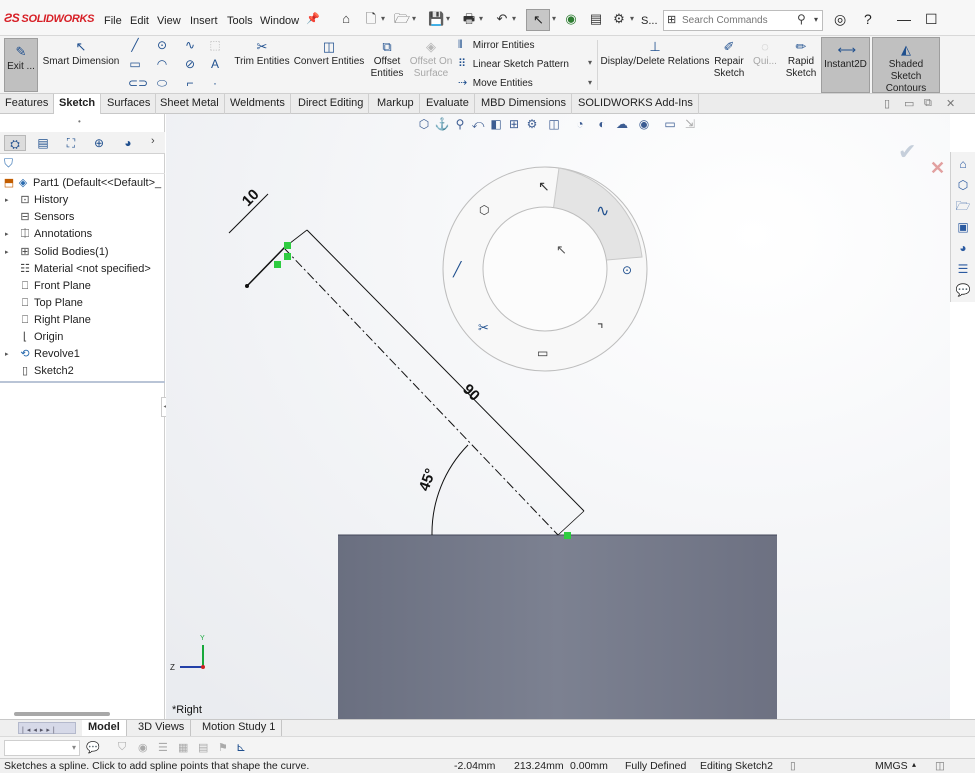  Describe the element at coordinates (62, 714) in the screenshot. I see `horizontal-scrollbar` at that location.